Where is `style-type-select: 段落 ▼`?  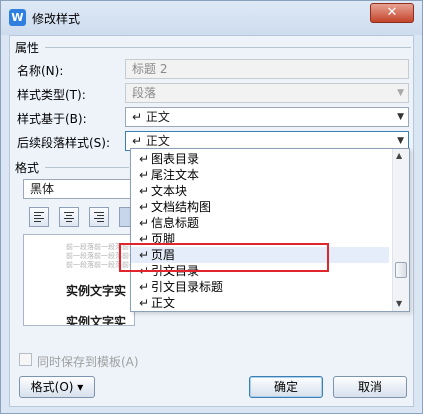
style-type-select: 段落 ▼ is located at coordinates (267, 93).